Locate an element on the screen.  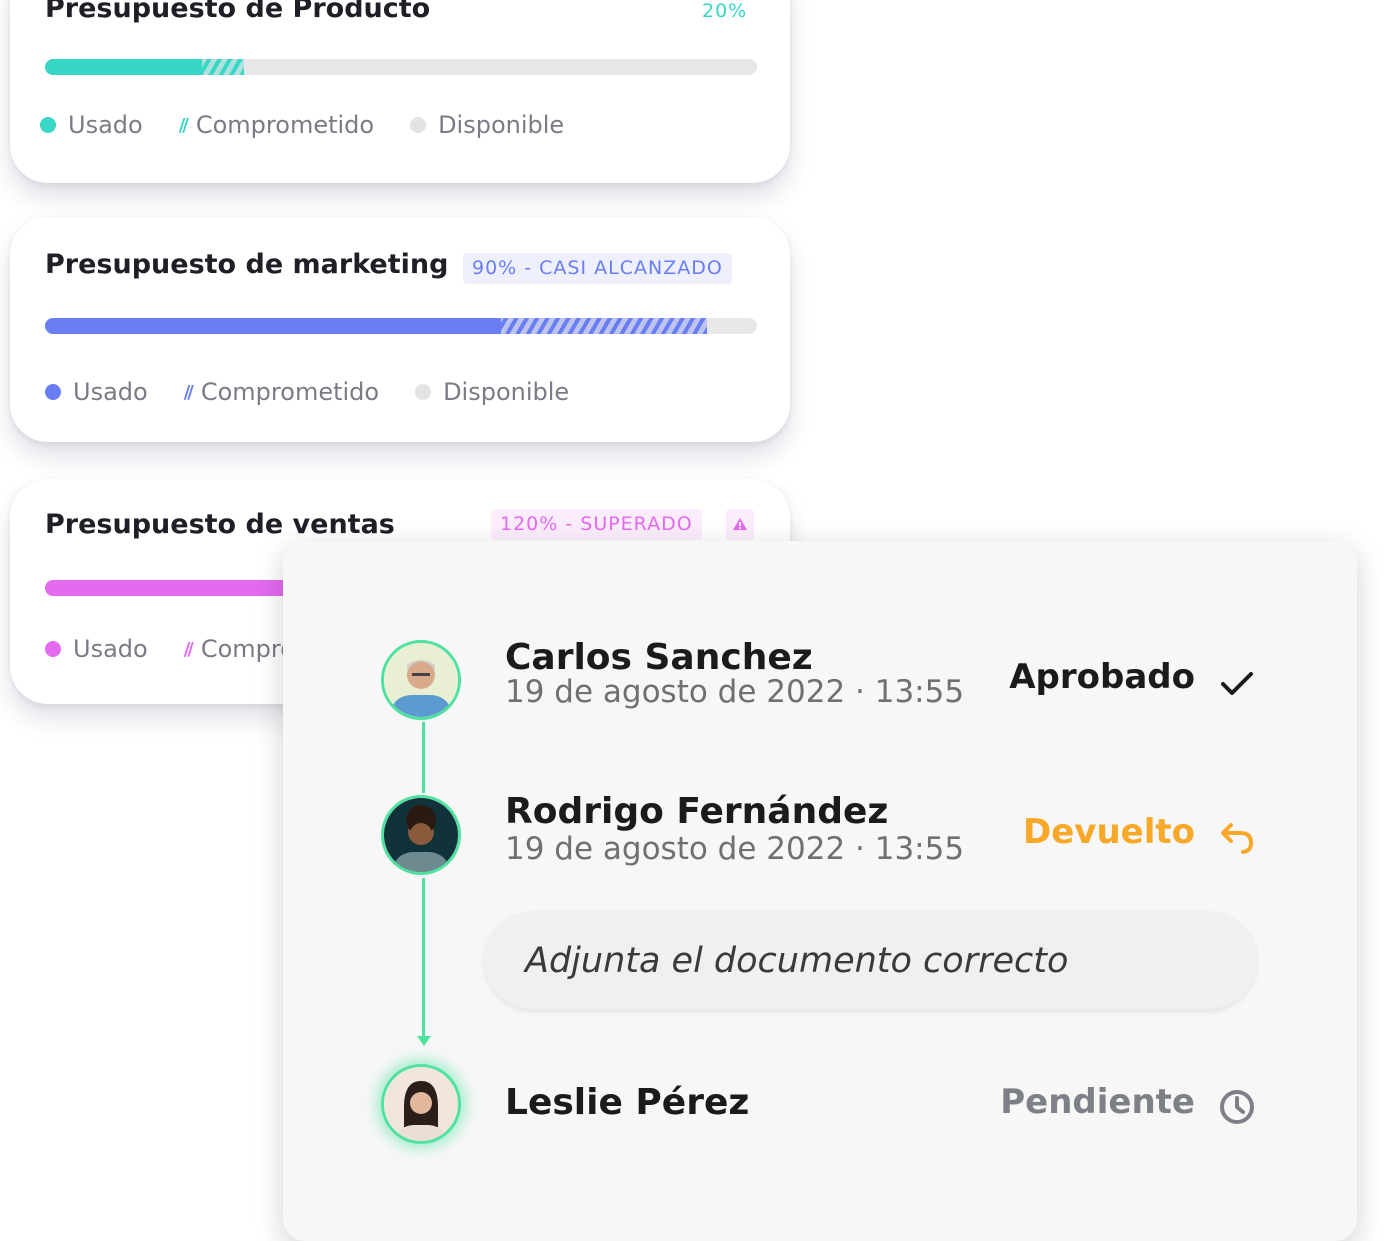
comment-bubble: Adjunta el documento correcto is located at coordinates (870, 960).